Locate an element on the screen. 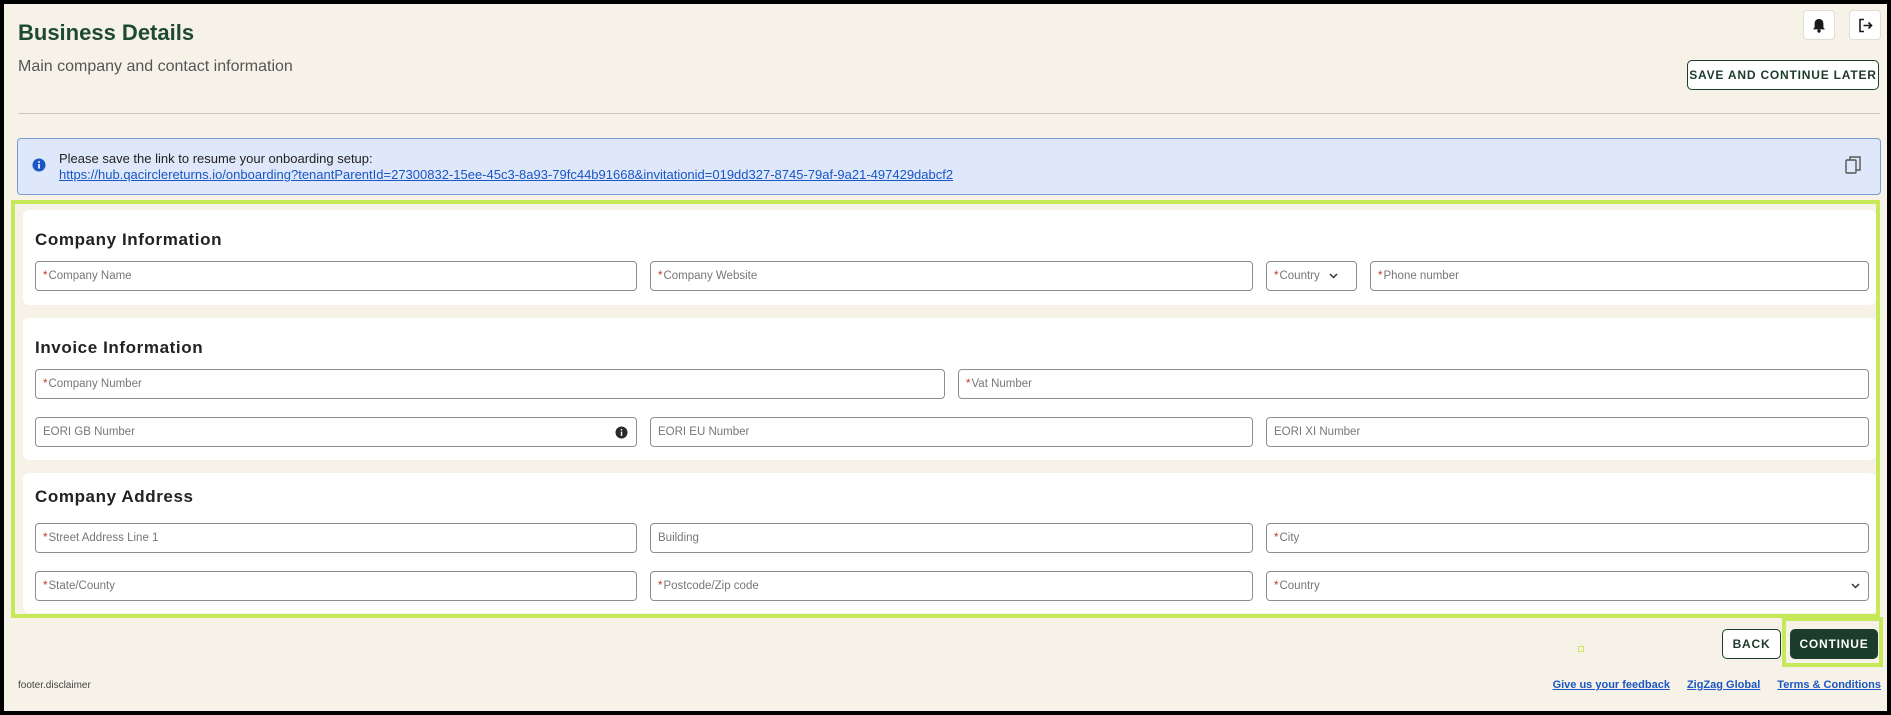 Image resolution: width=1891 pixels, height=715 pixels. page-title: Business Details is located at coordinates (106, 32).